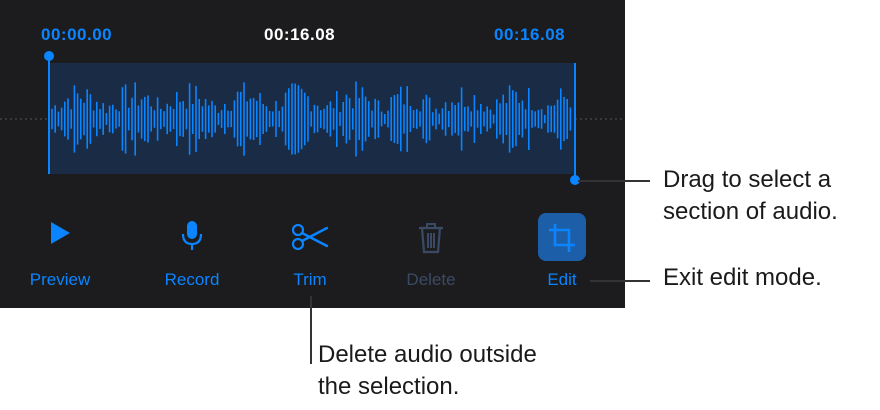 The width and height of the screenshot is (880, 410). Describe the element at coordinates (311, 330) in the screenshot. I see `trim-callout-line` at that location.